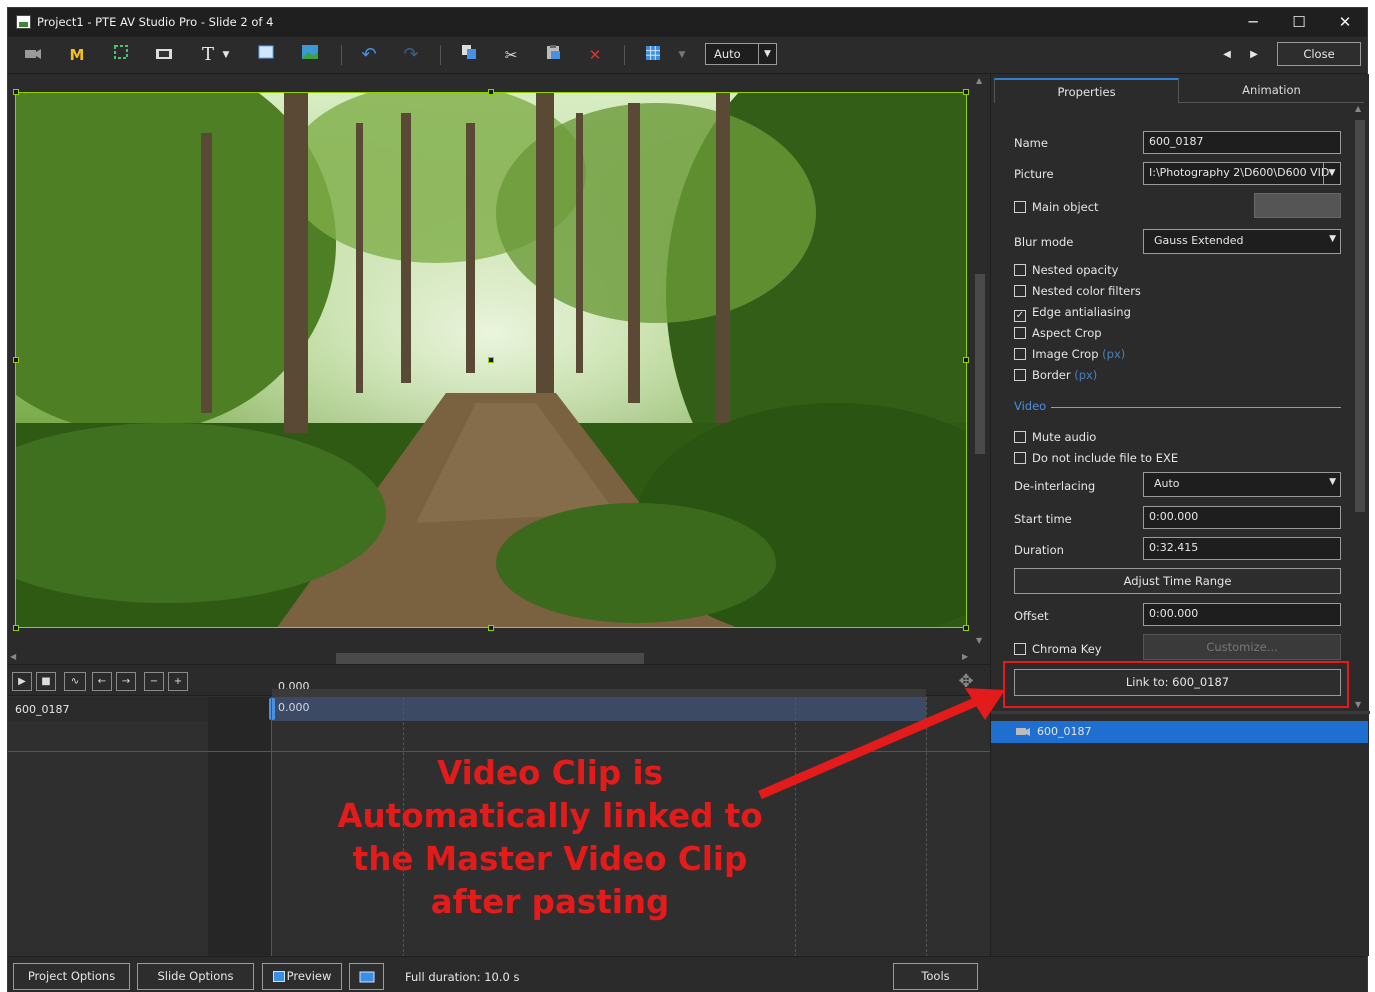 Image resolution: width=1375 pixels, height=992 pixels. I want to click on stop-icon: ■, so click(46, 681).